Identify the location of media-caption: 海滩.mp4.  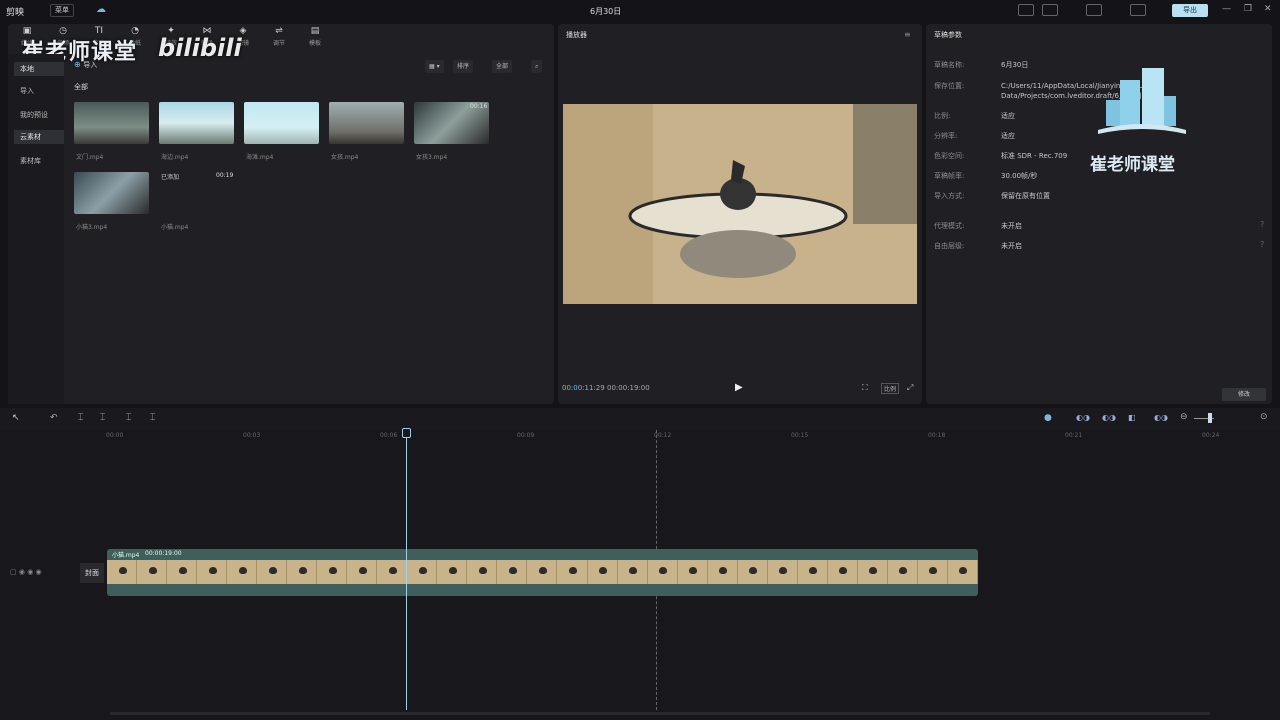
(260, 157).